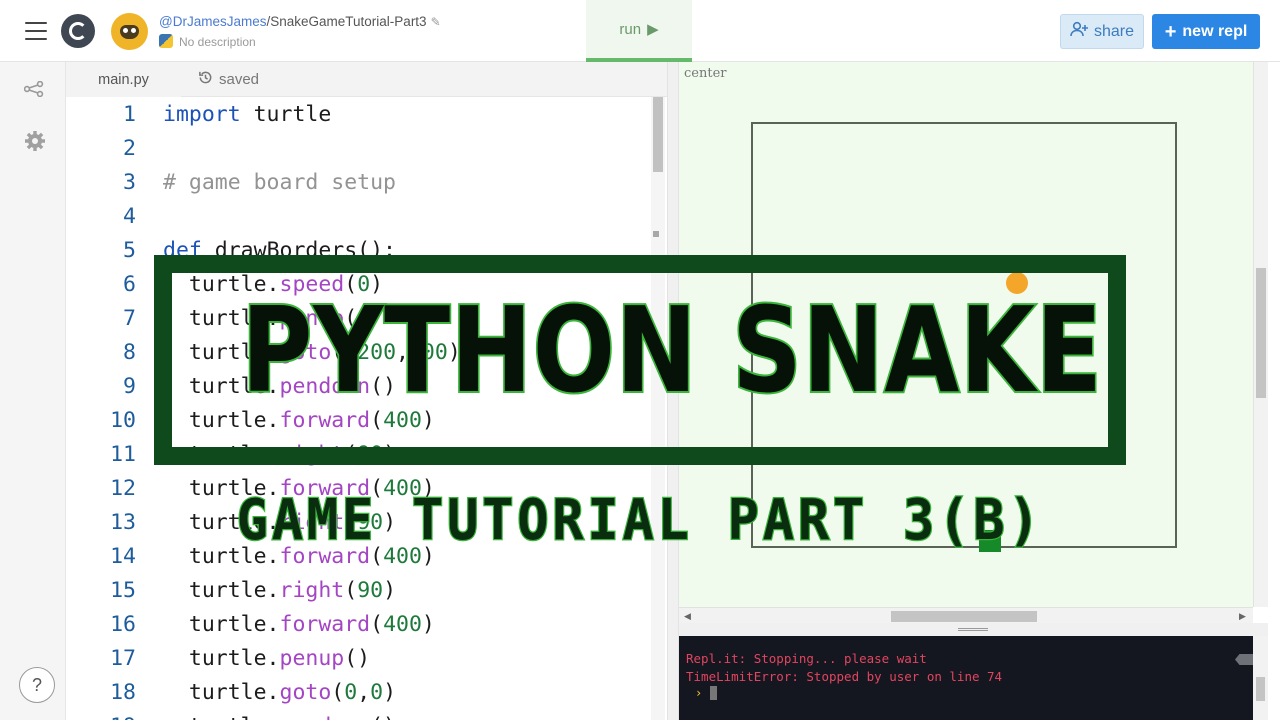 The width and height of the screenshot is (1280, 720). Describe the element at coordinates (266, 659) in the screenshot. I see `code-text: turtle.penup()` at that location.